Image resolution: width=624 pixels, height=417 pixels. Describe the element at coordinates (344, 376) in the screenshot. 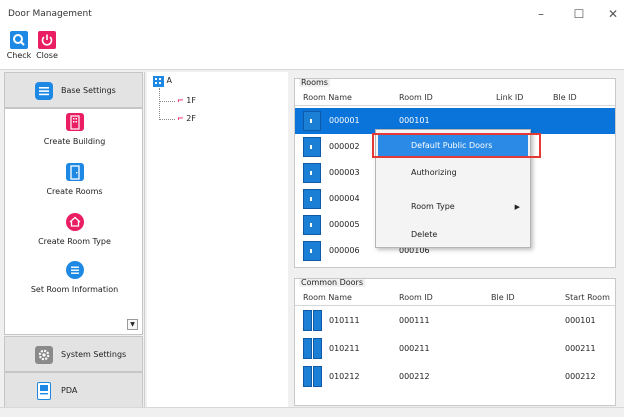

I see `door-name-cell: 010212` at that location.